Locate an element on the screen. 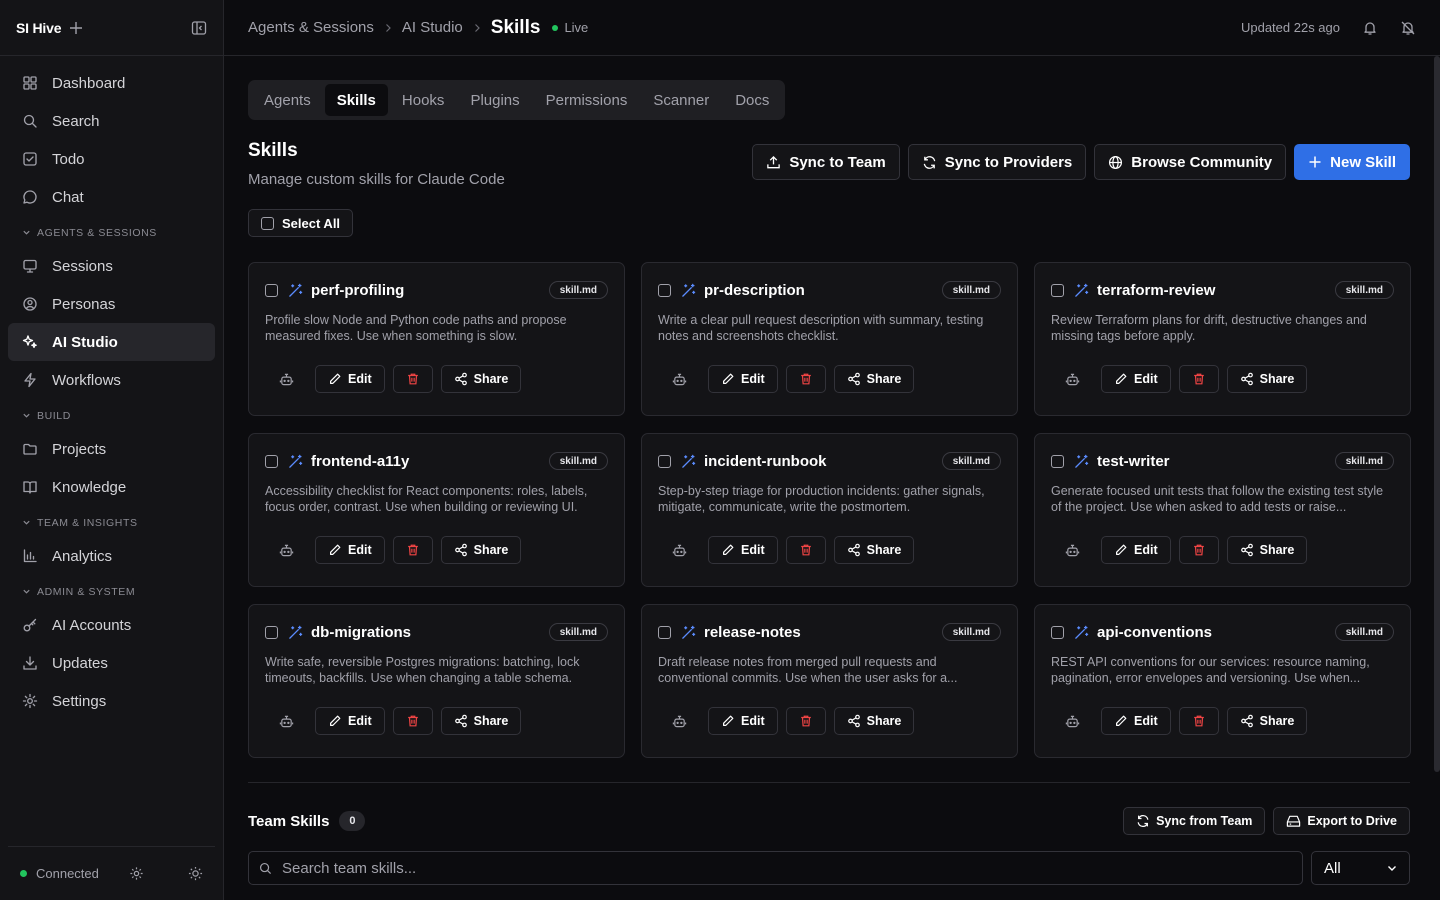 The height and width of the screenshot is (900, 1440). new-skill-button: New Skill is located at coordinates (1352, 162).